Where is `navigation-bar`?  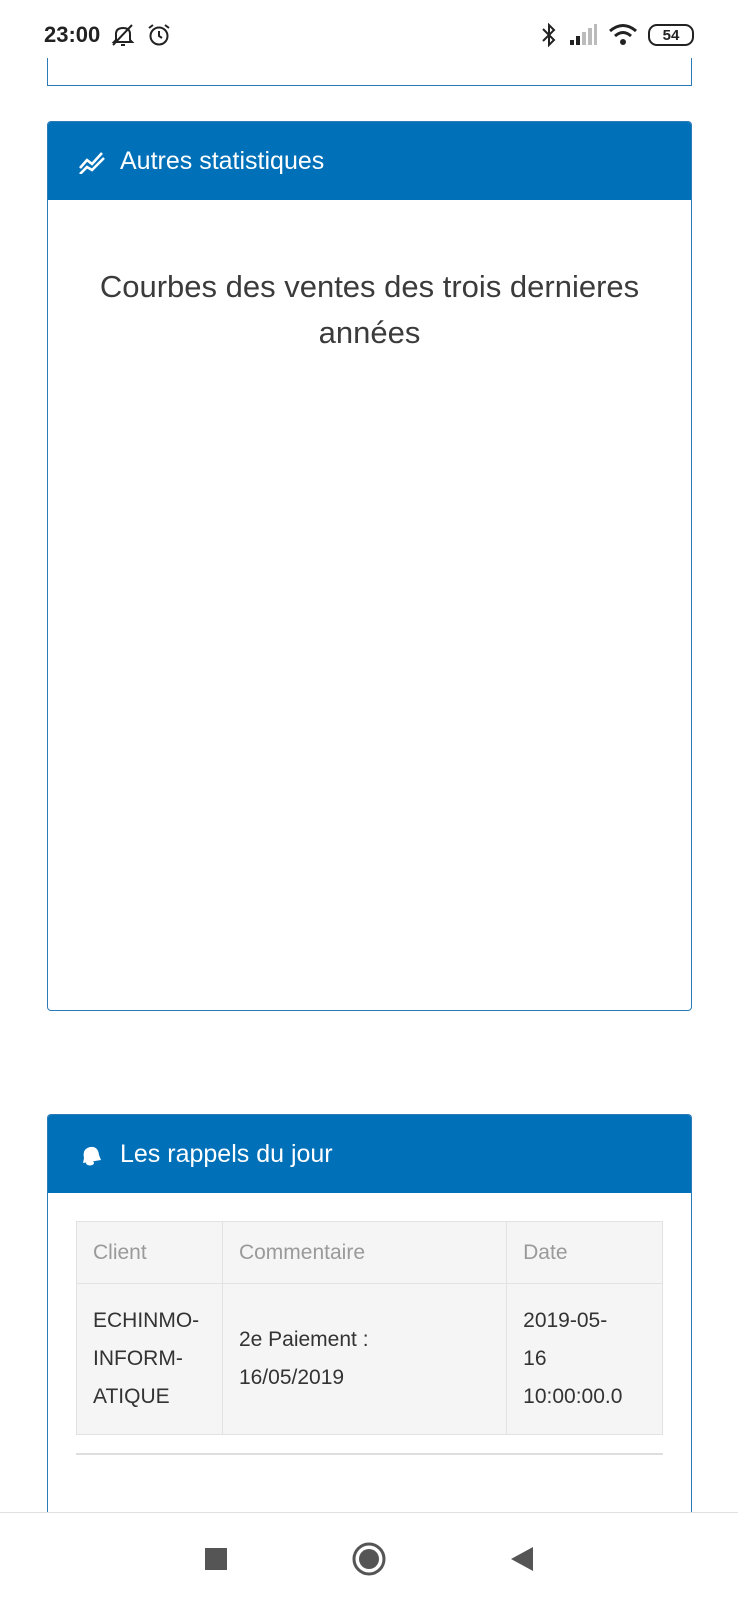
navigation-bar is located at coordinates (369, 1556).